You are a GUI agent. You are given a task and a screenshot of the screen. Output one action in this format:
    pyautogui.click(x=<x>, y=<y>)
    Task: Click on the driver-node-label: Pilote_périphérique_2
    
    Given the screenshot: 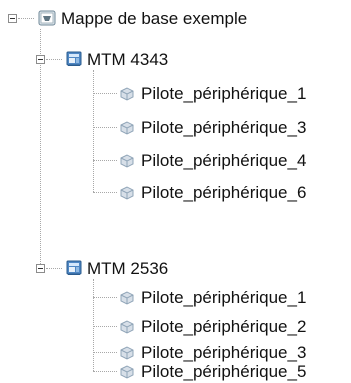 What is the action you would take?
    pyautogui.click(x=223, y=327)
    